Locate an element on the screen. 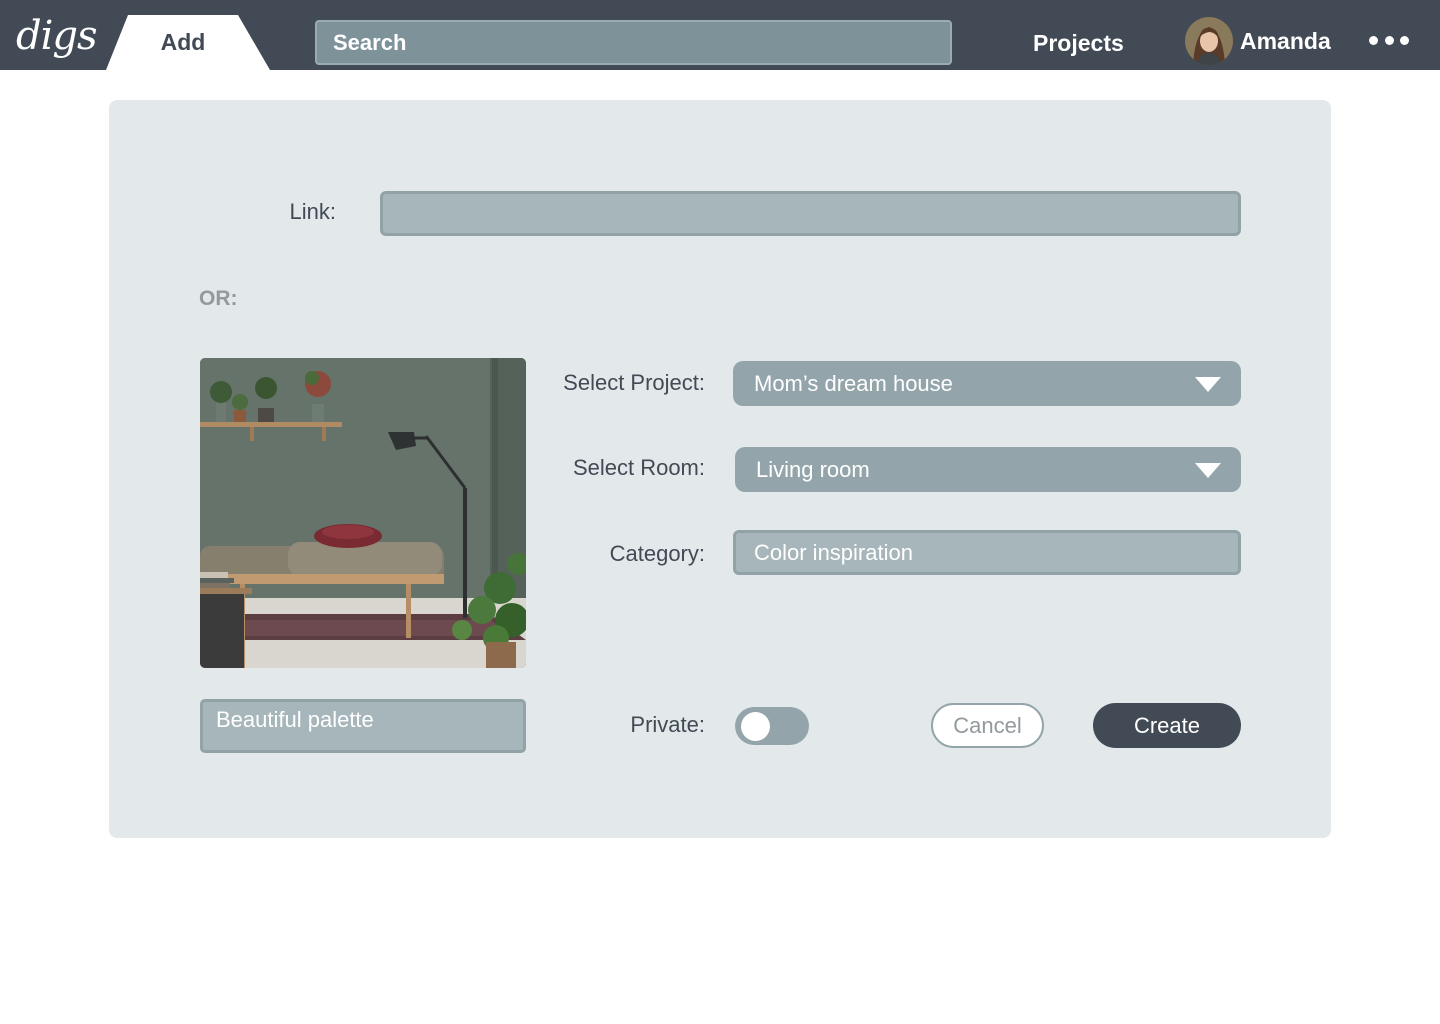 This screenshot has width=1440, height=1024. avatar is located at coordinates (1209, 41).